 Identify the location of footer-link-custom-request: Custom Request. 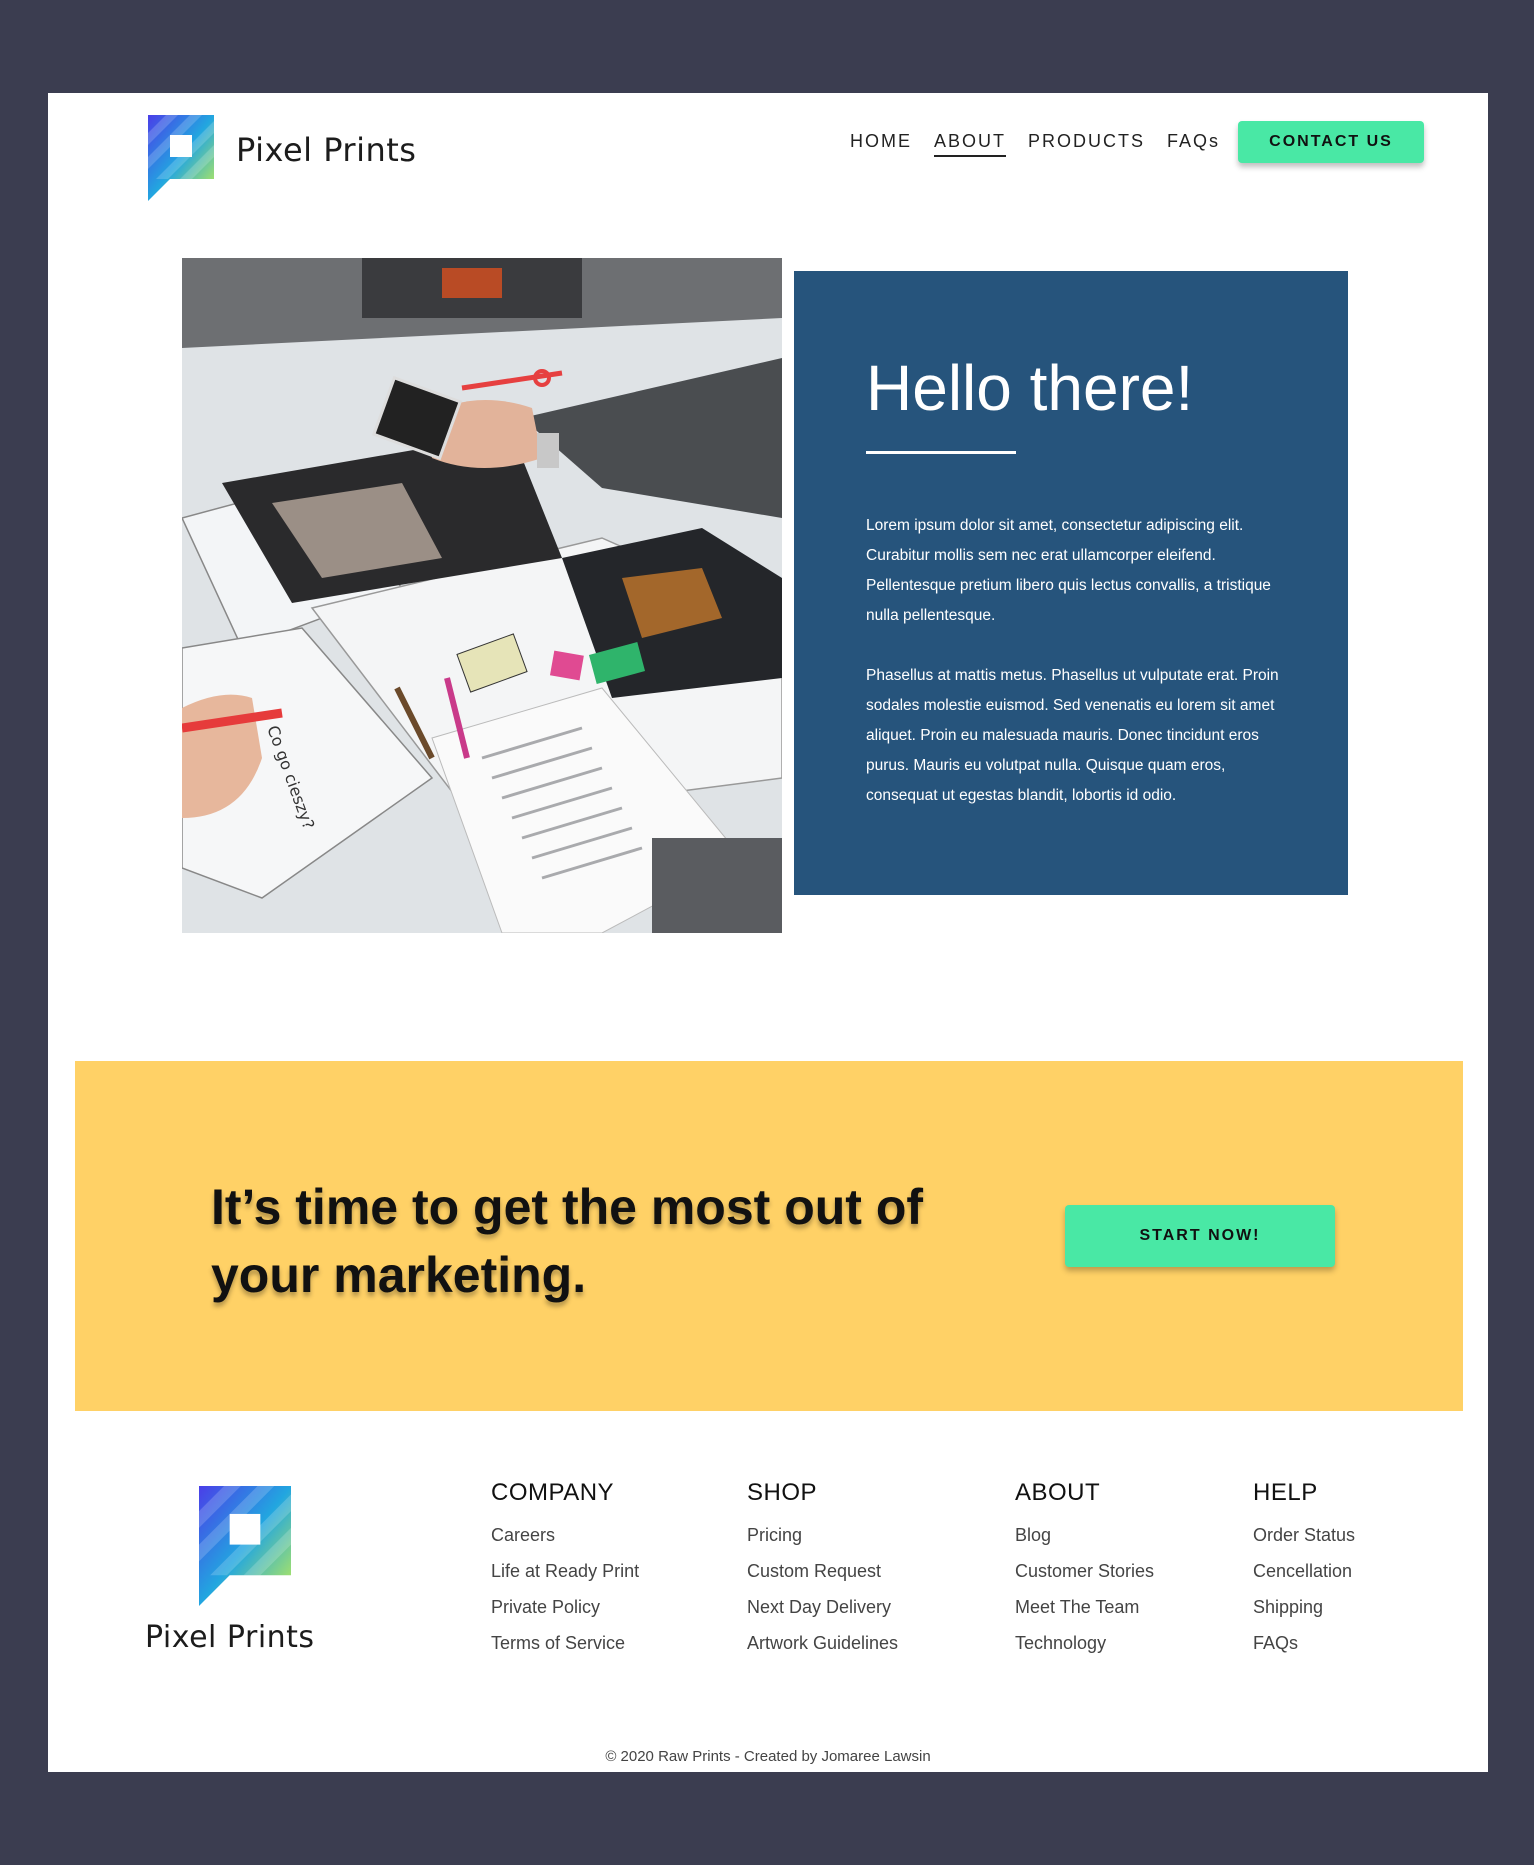
(822, 1571).